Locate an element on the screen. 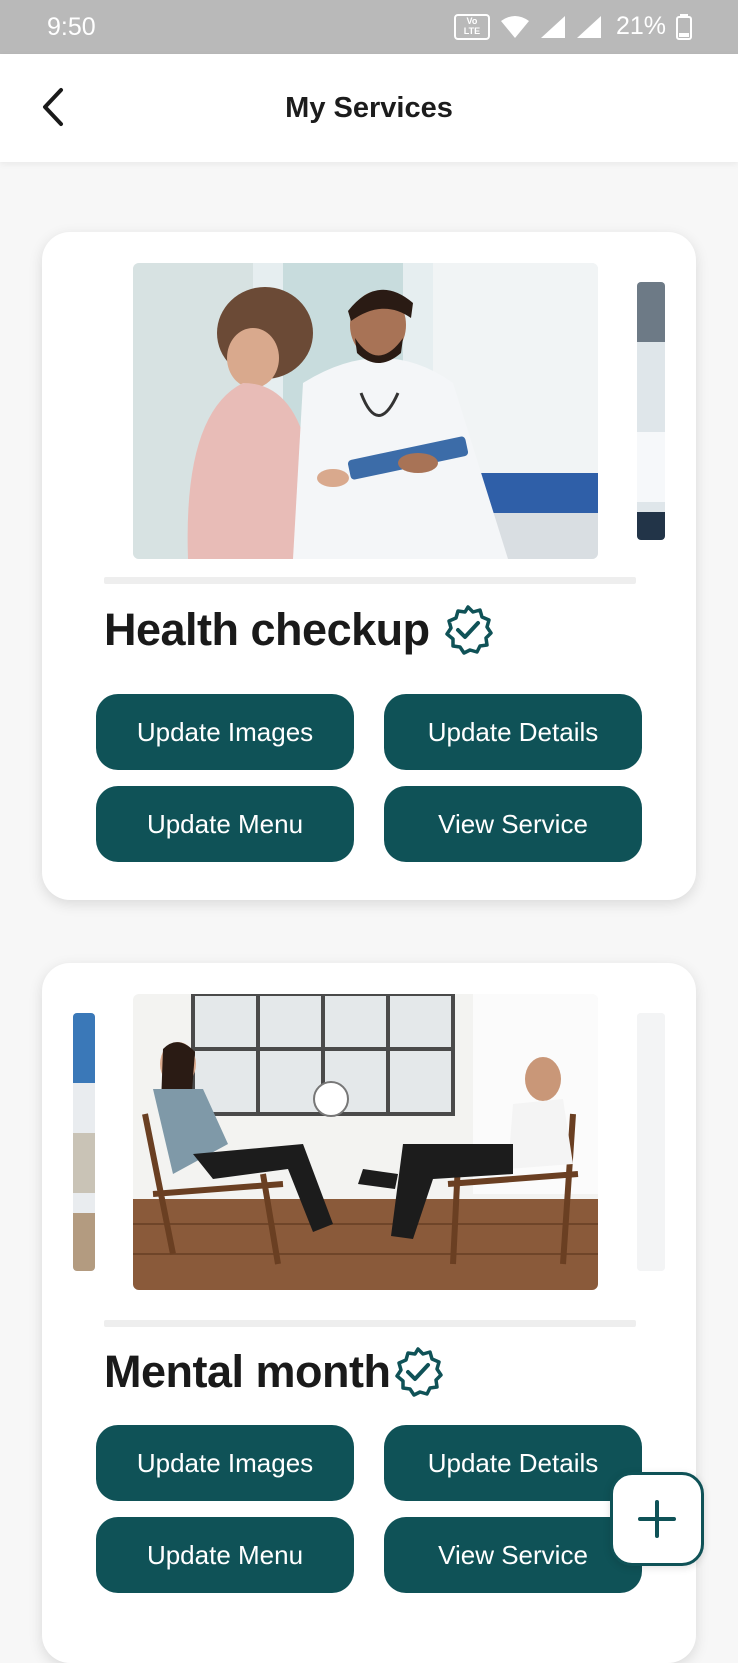 The height and width of the screenshot is (1663, 738). wifi-icon is located at coordinates (515, 27).